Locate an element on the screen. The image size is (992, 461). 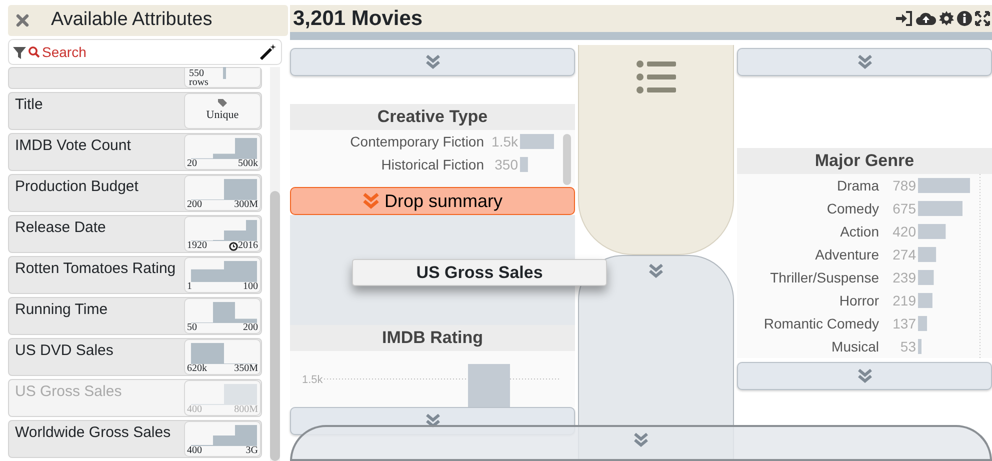
axis-tick-label: 1.5k is located at coordinates (312, 380).